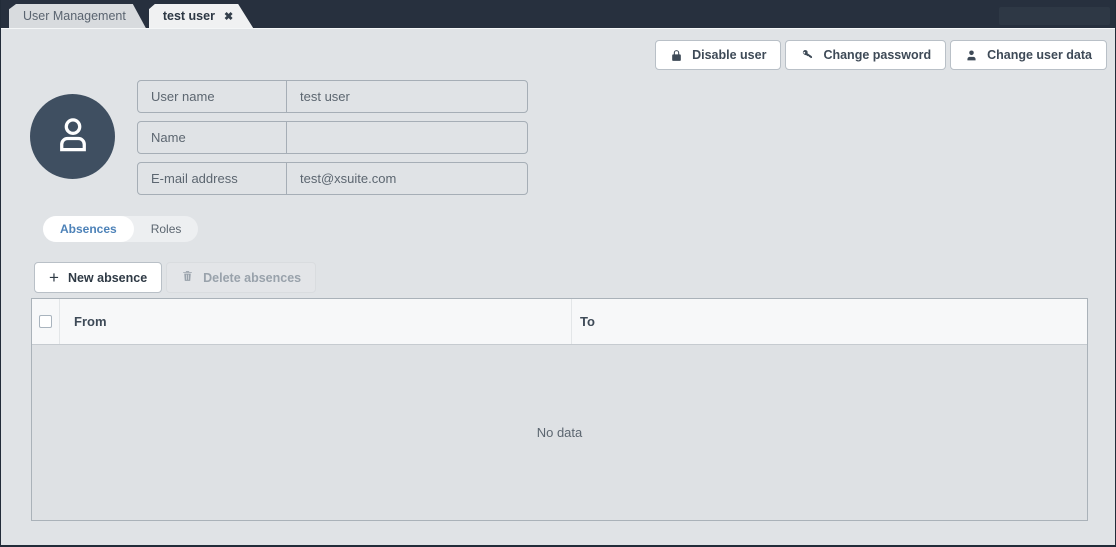 This screenshot has height=547, width=1116. I want to click on key-icon, so click(807, 55).